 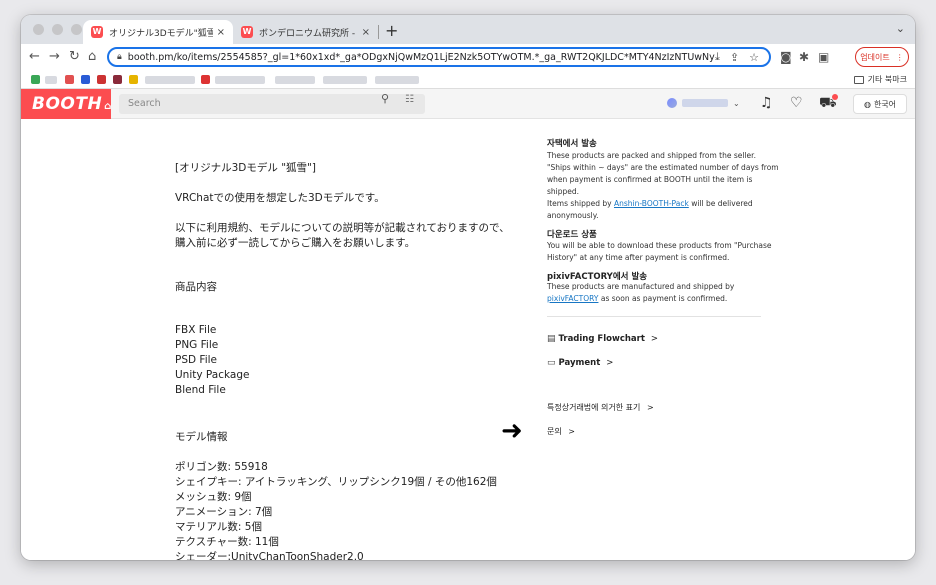 What do you see at coordinates (663, 298) in the screenshot?
I see `pixiv-suffix: as soon as payment is confirmed.` at bounding box center [663, 298].